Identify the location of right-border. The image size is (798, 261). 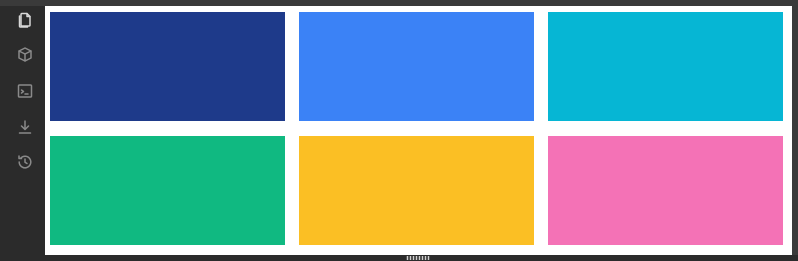
(795, 130).